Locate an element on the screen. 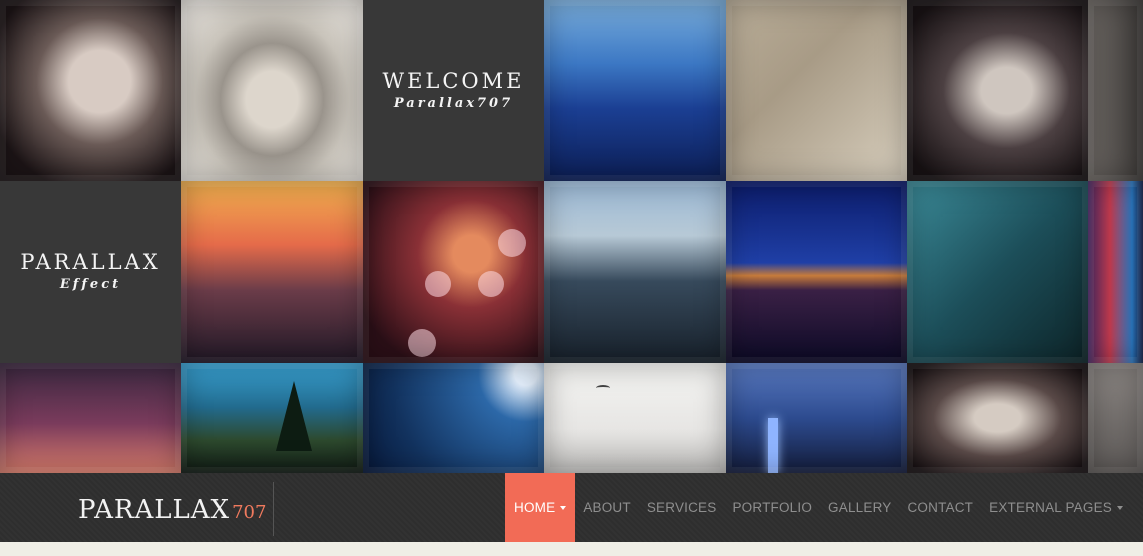 Image resolution: width=1143 pixels, height=556 pixels. nav-item-label: PORTFOLIO is located at coordinates (772, 507).